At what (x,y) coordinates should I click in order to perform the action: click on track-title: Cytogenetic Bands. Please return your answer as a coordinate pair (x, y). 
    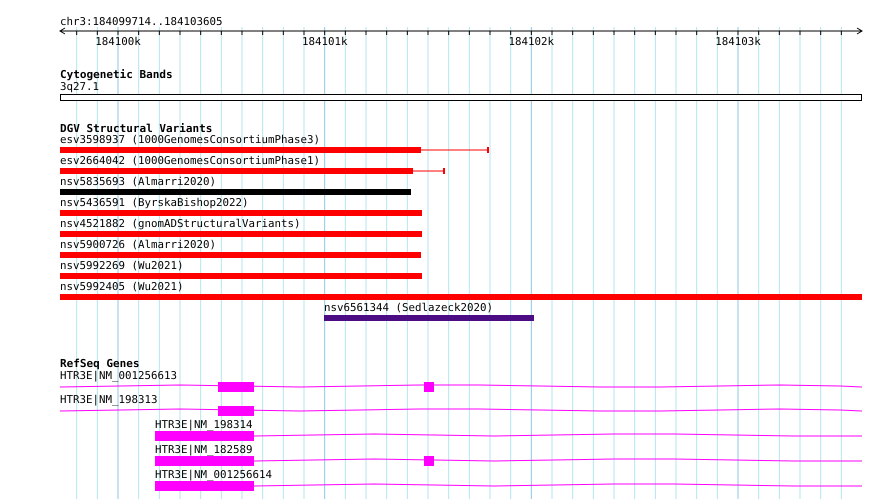
    Looking at the image, I should click on (116, 74).